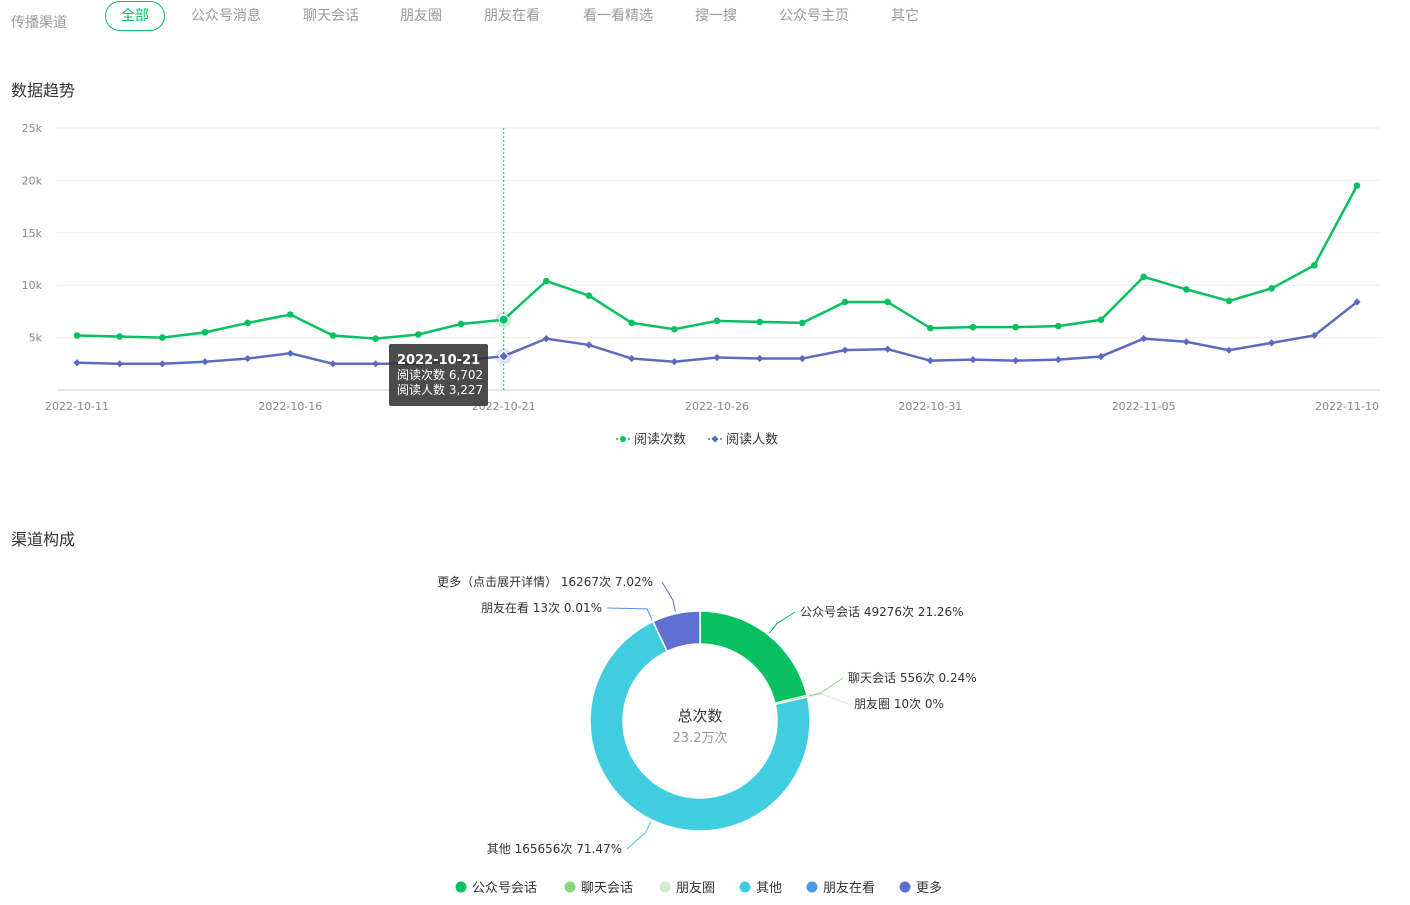 This screenshot has height=905, width=1410. Describe the element at coordinates (700, 738) in the screenshot. I see `donut-center-value: 23.2万次` at that location.